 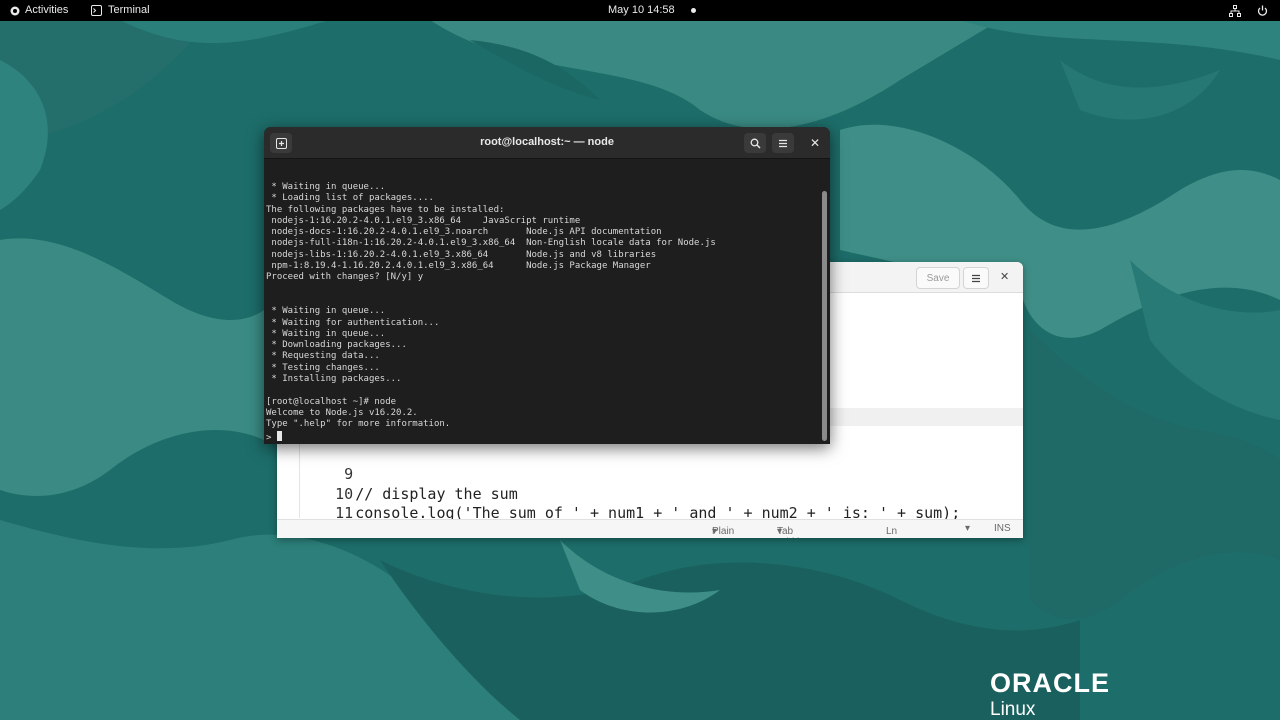 I want to click on terminal-line: Welcome to Node.js v16.20.2., so click(x=342, y=412).